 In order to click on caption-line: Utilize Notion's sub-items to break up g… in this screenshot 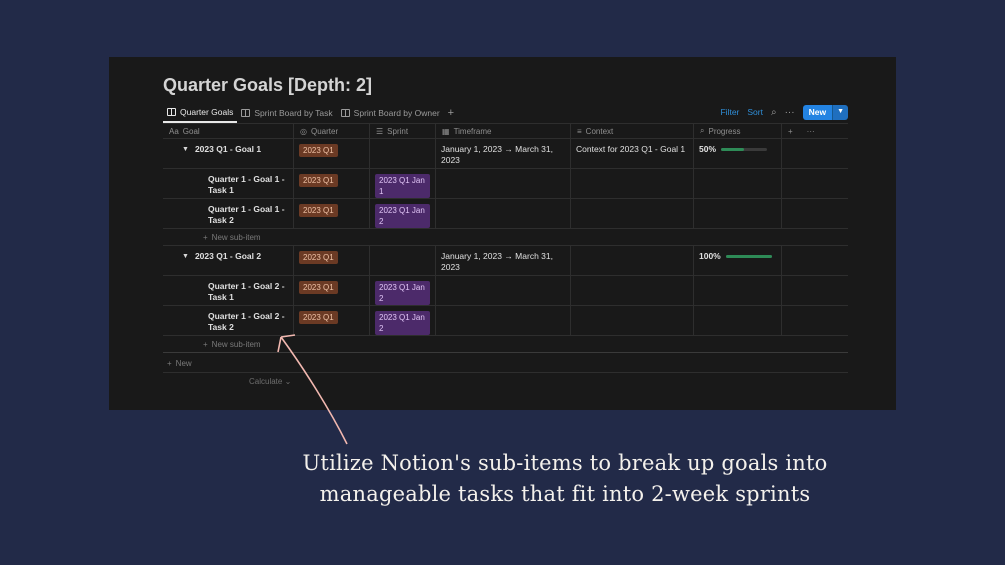, I will do `click(565, 463)`.